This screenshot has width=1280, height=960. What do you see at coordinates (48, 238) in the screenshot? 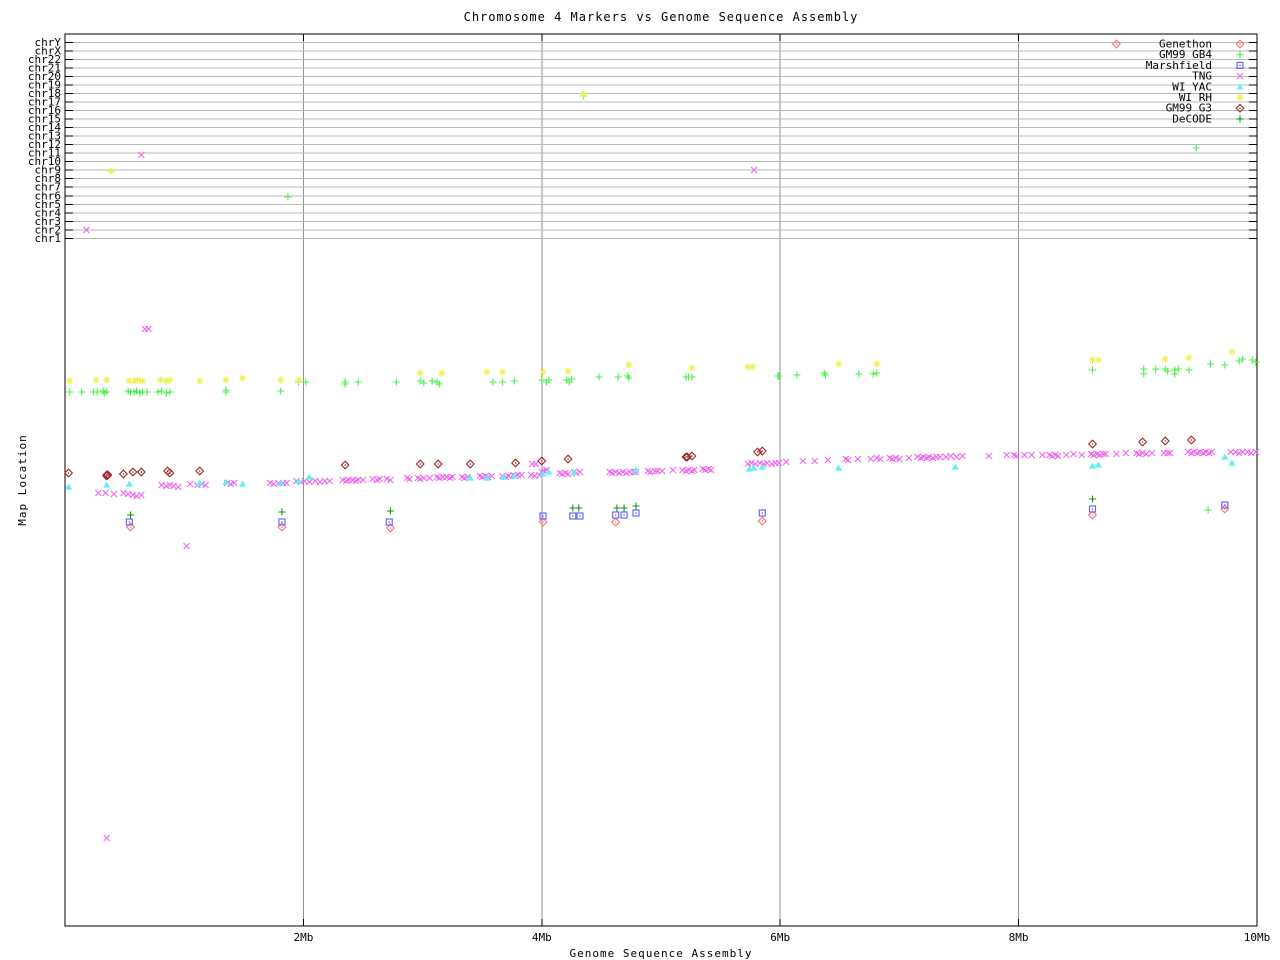
I see `ytick-label-chr1: chr1` at bounding box center [48, 238].